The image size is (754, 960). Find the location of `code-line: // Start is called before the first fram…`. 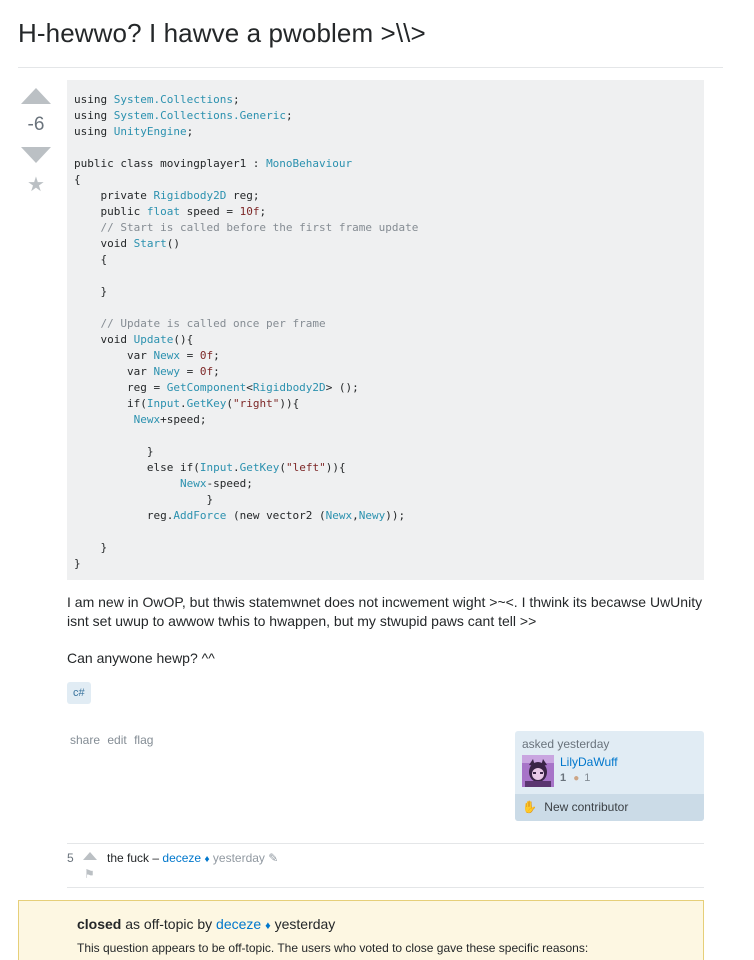

code-line: // Start is called before the first fram… is located at coordinates (385, 228).